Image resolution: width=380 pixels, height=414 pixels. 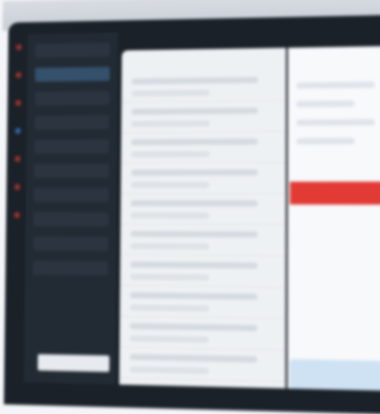 What do you see at coordinates (204, 60) in the screenshot?
I see `list-header` at bounding box center [204, 60].